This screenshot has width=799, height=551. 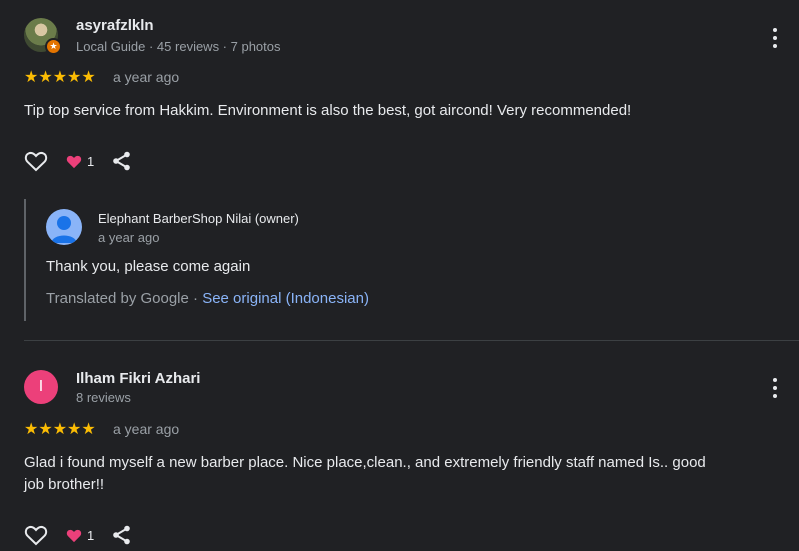 I want to click on reviewer-meta: 8 reviews, so click(x=103, y=397).